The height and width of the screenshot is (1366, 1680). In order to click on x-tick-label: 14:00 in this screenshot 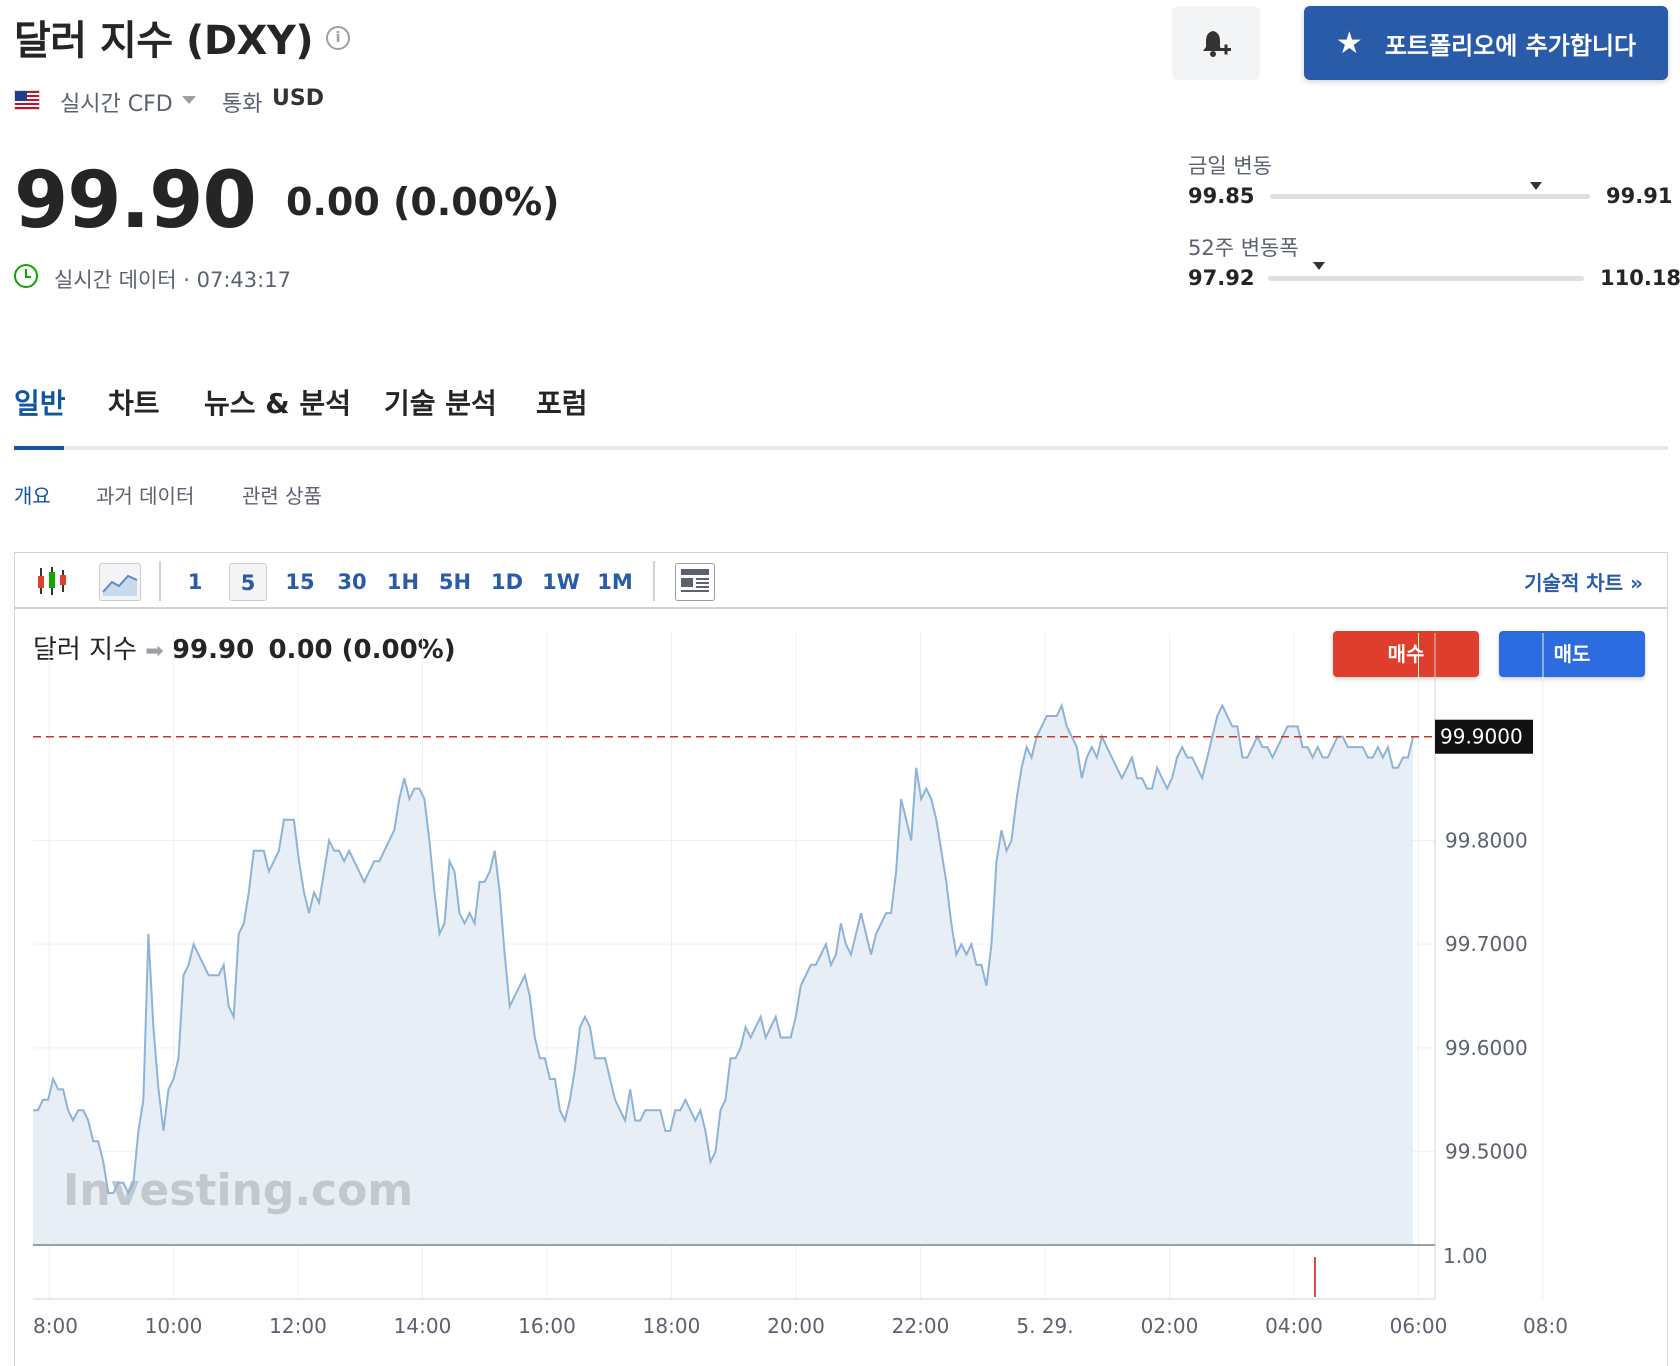, I will do `click(423, 1326)`.